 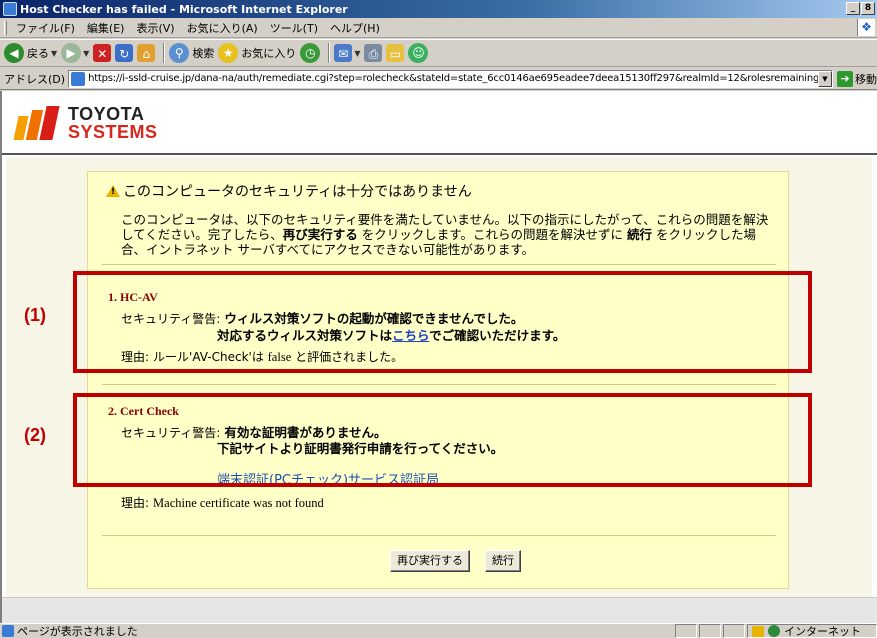 I want to click on print-icon: ⎙, so click(x=373, y=53).